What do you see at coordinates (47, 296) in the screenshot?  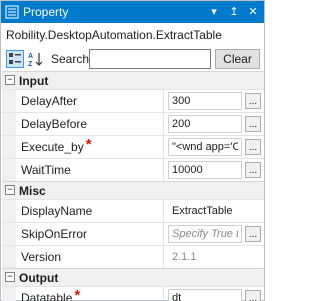 I see `property-name-text: Datatable` at bounding box center [47, 296].